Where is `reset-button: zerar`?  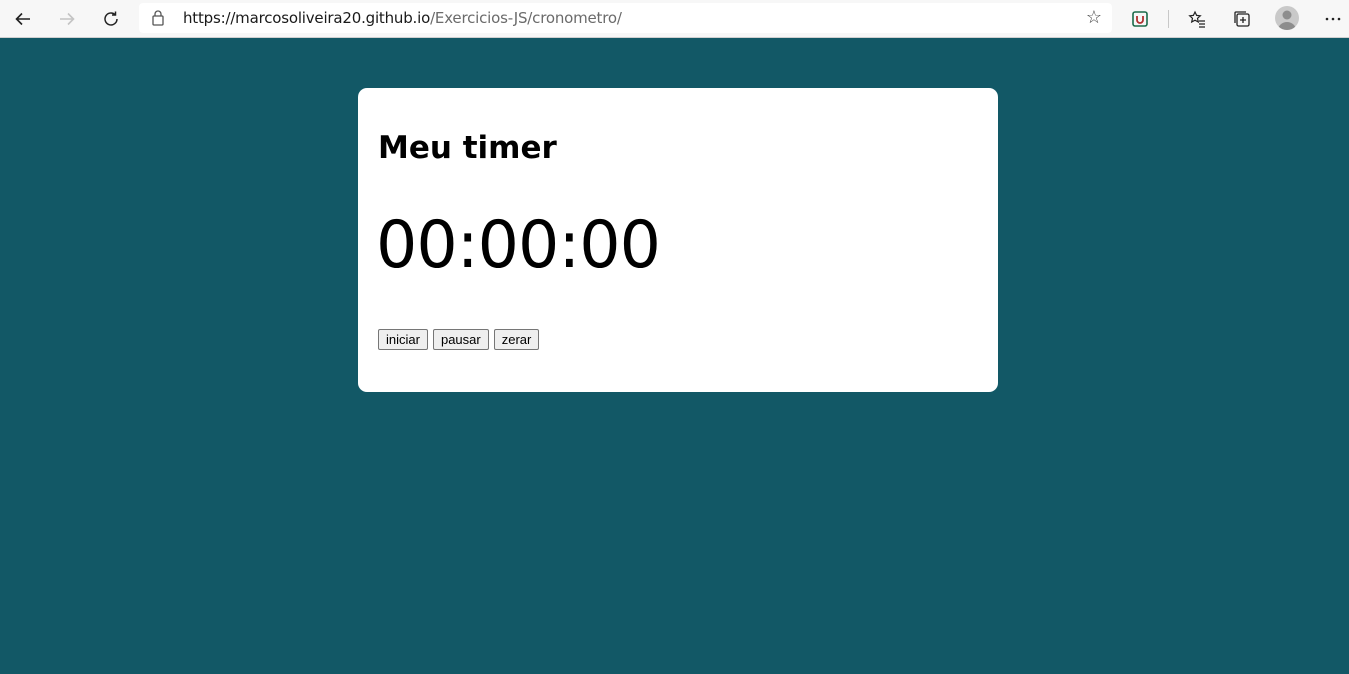 reset-button: zerar is located at coordinates (516, 339).